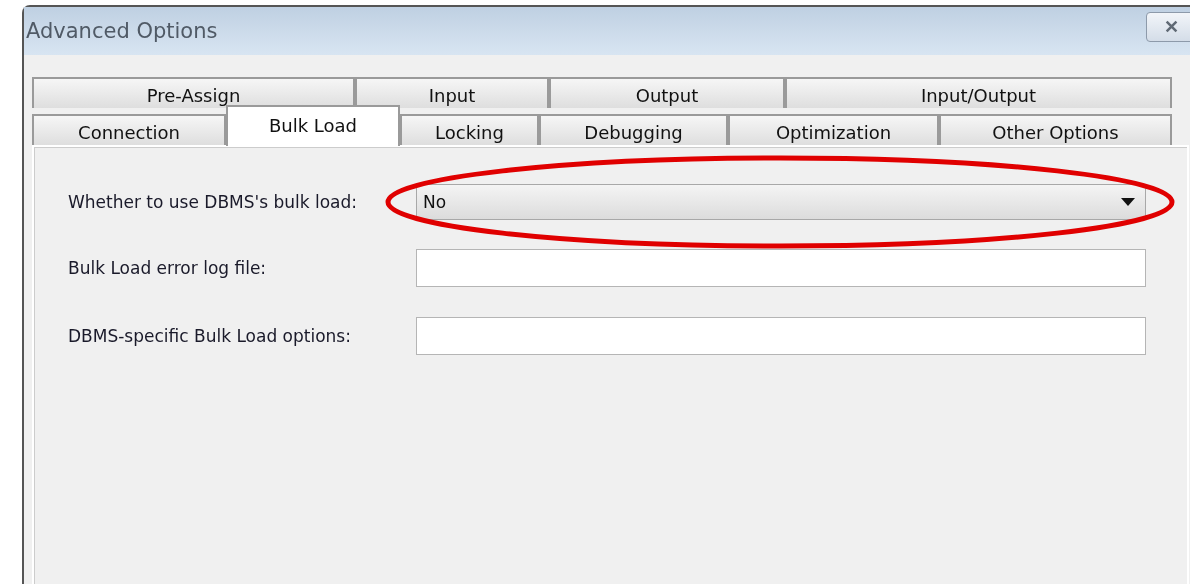  Describe the element at coordinates (210, 336) in the screenshot. I see `field-label: DBMS-specific Bulk Load options:` at that location.